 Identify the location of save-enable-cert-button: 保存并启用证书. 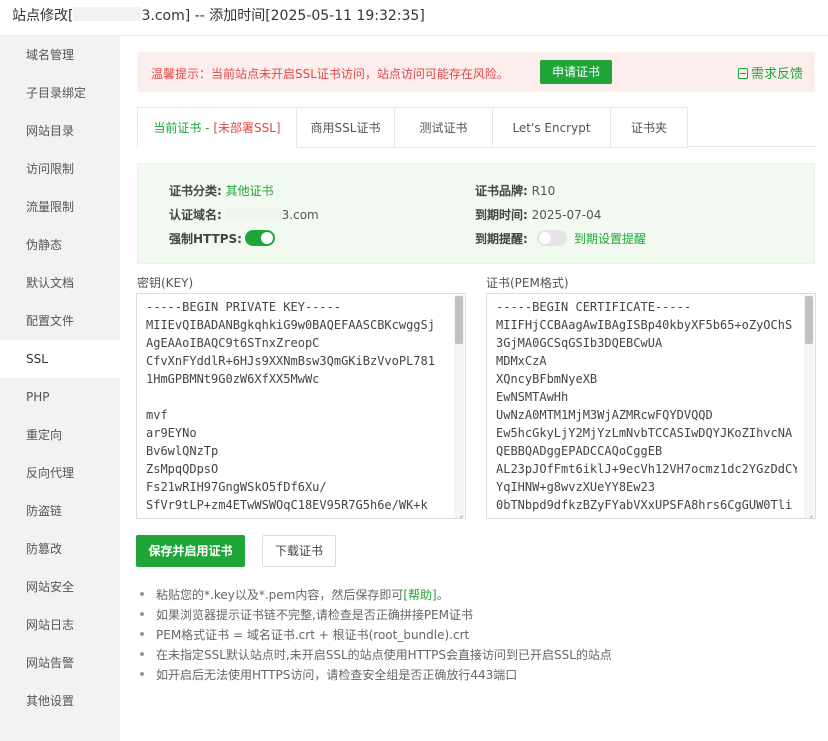
(190, 551).